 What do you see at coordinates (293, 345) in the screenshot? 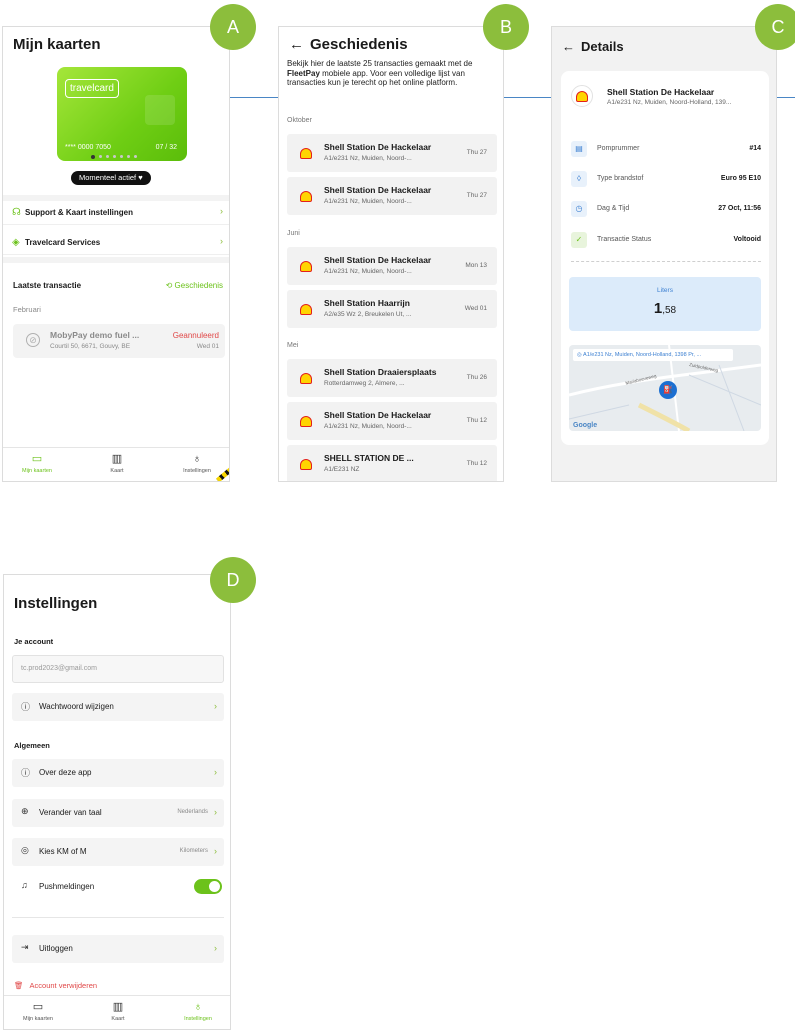
I see `month-label: Mei` at bounding box center [293, 345].